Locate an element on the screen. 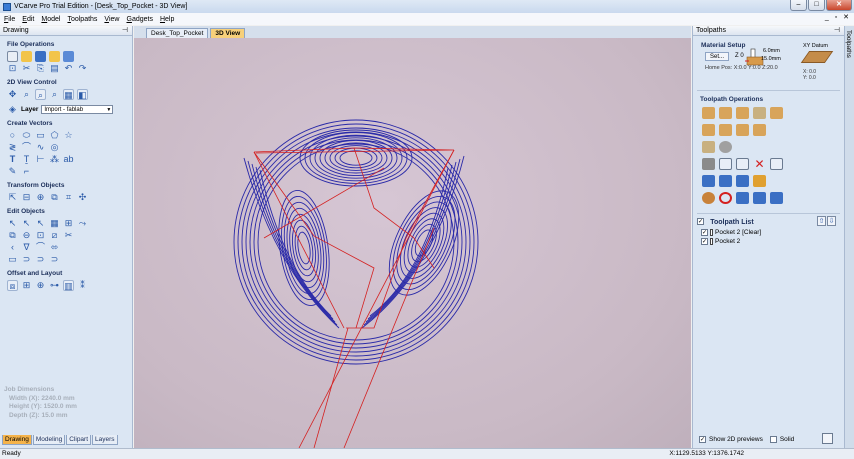 Image resolution: width=854 pixels, height=459 pixels. toolpath-sheet-icon is located at coordinates (776, 198).